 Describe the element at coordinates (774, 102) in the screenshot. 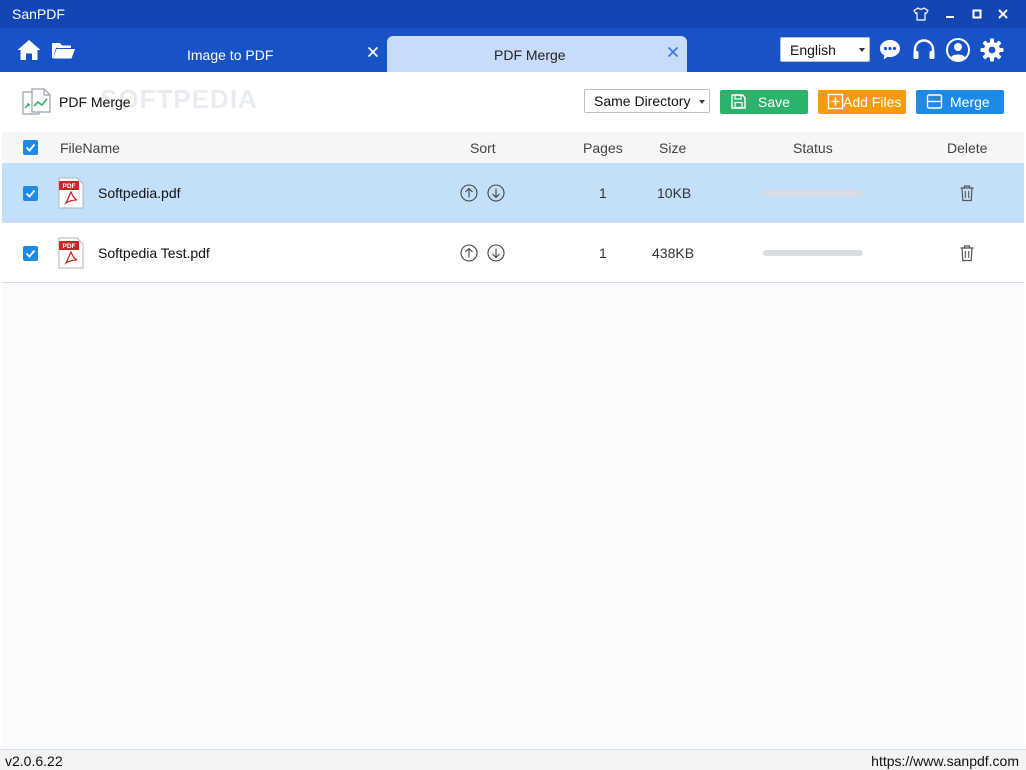

I see `save-label: Save` at that location.